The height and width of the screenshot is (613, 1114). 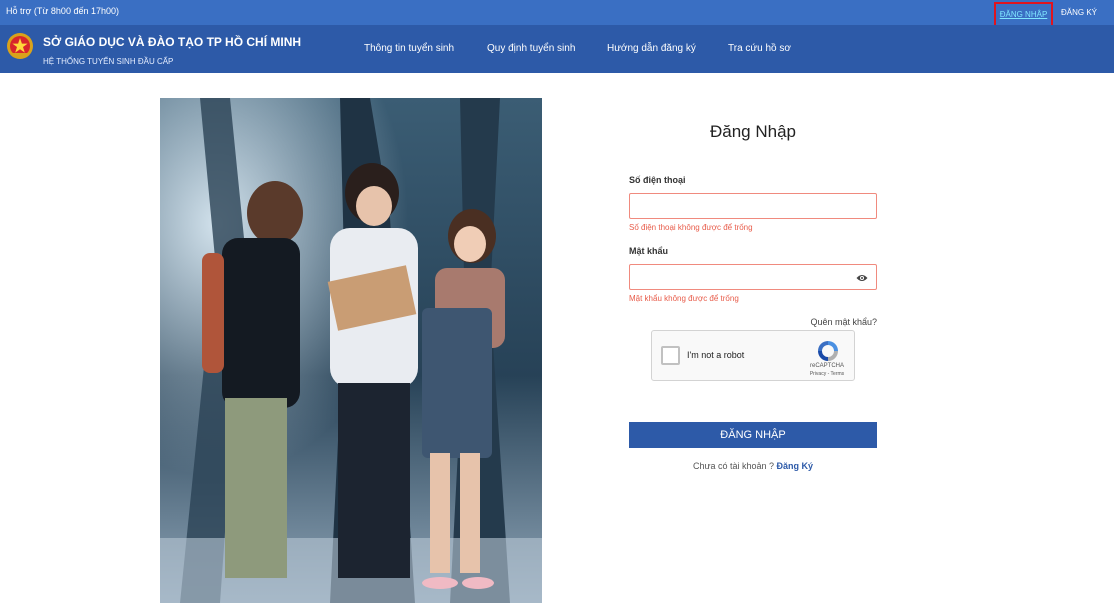 What do you see at coordinates (651, 48) in the screenshot?
I see `nav-registration-guide: Hướng dẫn đăng ký` at bounding box center [651, 48].